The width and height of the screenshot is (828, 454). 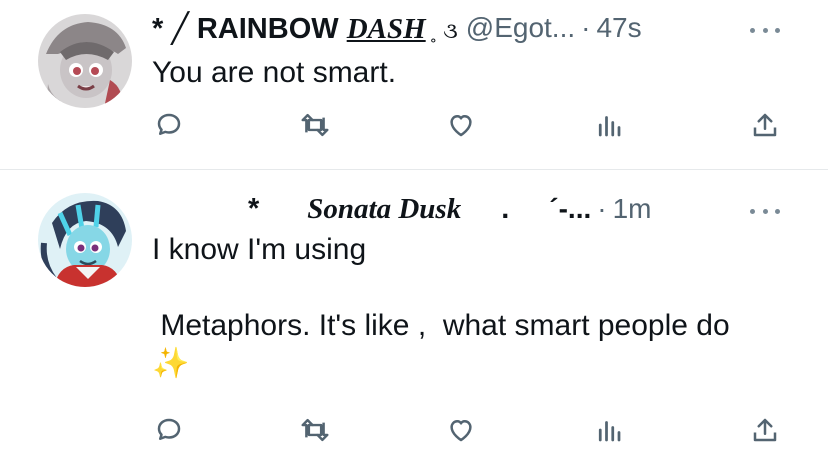 I want to click on tweet-header: * ╱ RAINBOW DASH ˳ ૩ @Egot... · 47s, so click(x=397, y=28).